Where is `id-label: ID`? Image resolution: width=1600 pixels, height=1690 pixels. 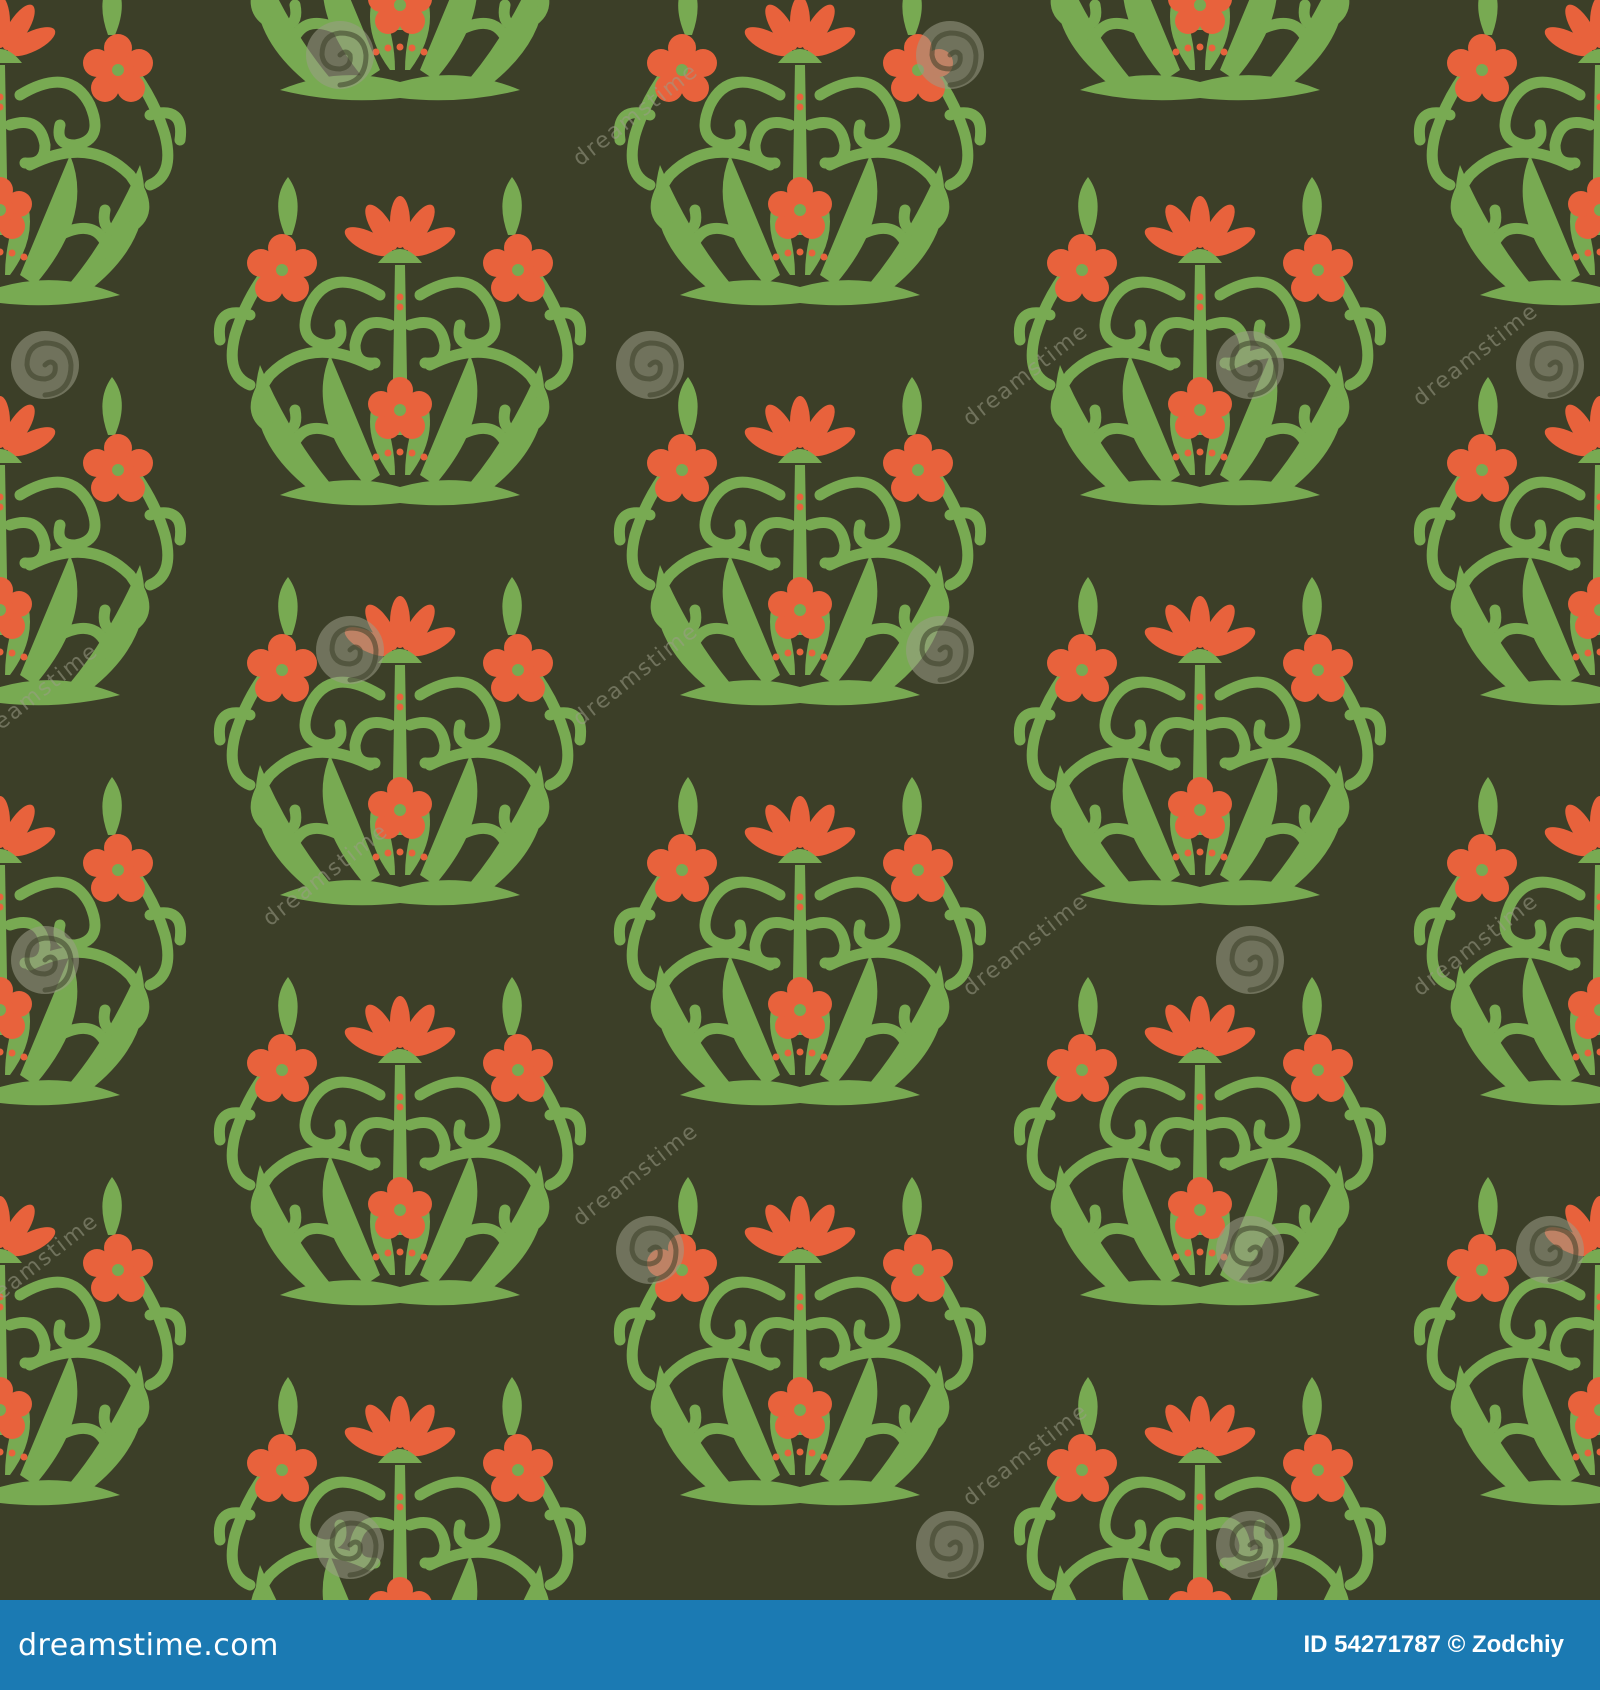 id-label: ID is located at coordinates (1315, 1644).